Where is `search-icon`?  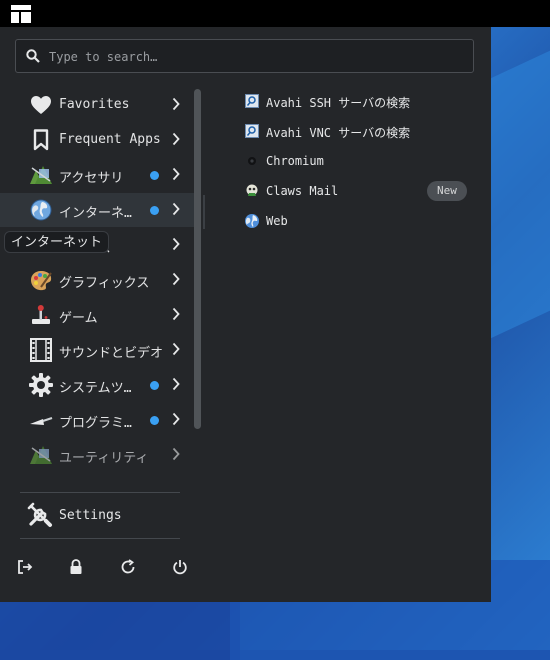 search-icon is located at coordinates (33, 56).